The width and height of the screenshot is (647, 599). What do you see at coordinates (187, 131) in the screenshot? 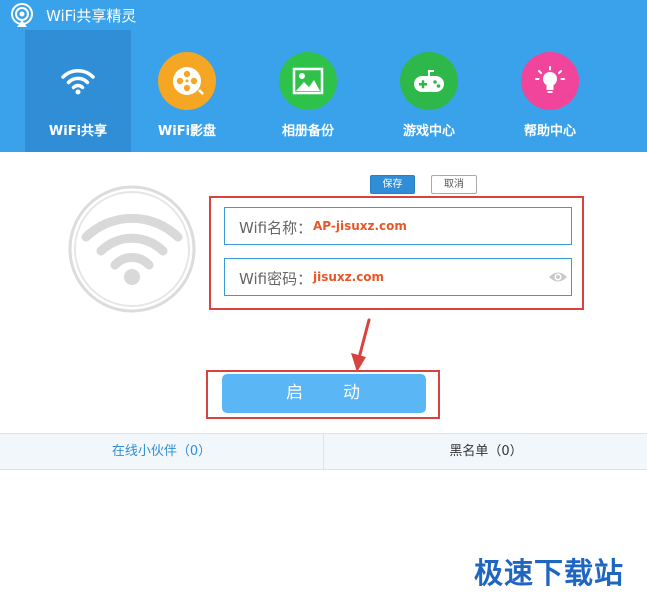
I see `nav-label-wifi-disk: WiFi影盘` at bounding box center [187, 131].